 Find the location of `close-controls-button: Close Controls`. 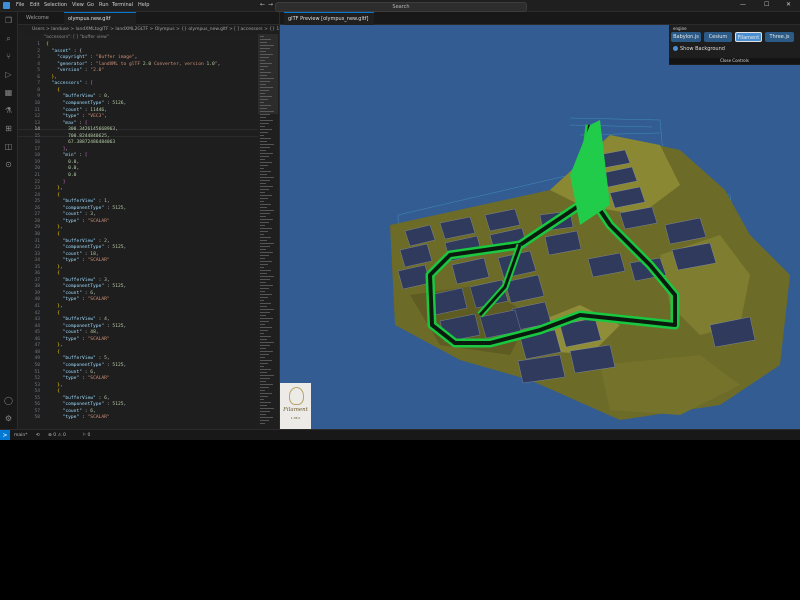

close-controls-button: Close Controls is located at coordinates (734, 61).